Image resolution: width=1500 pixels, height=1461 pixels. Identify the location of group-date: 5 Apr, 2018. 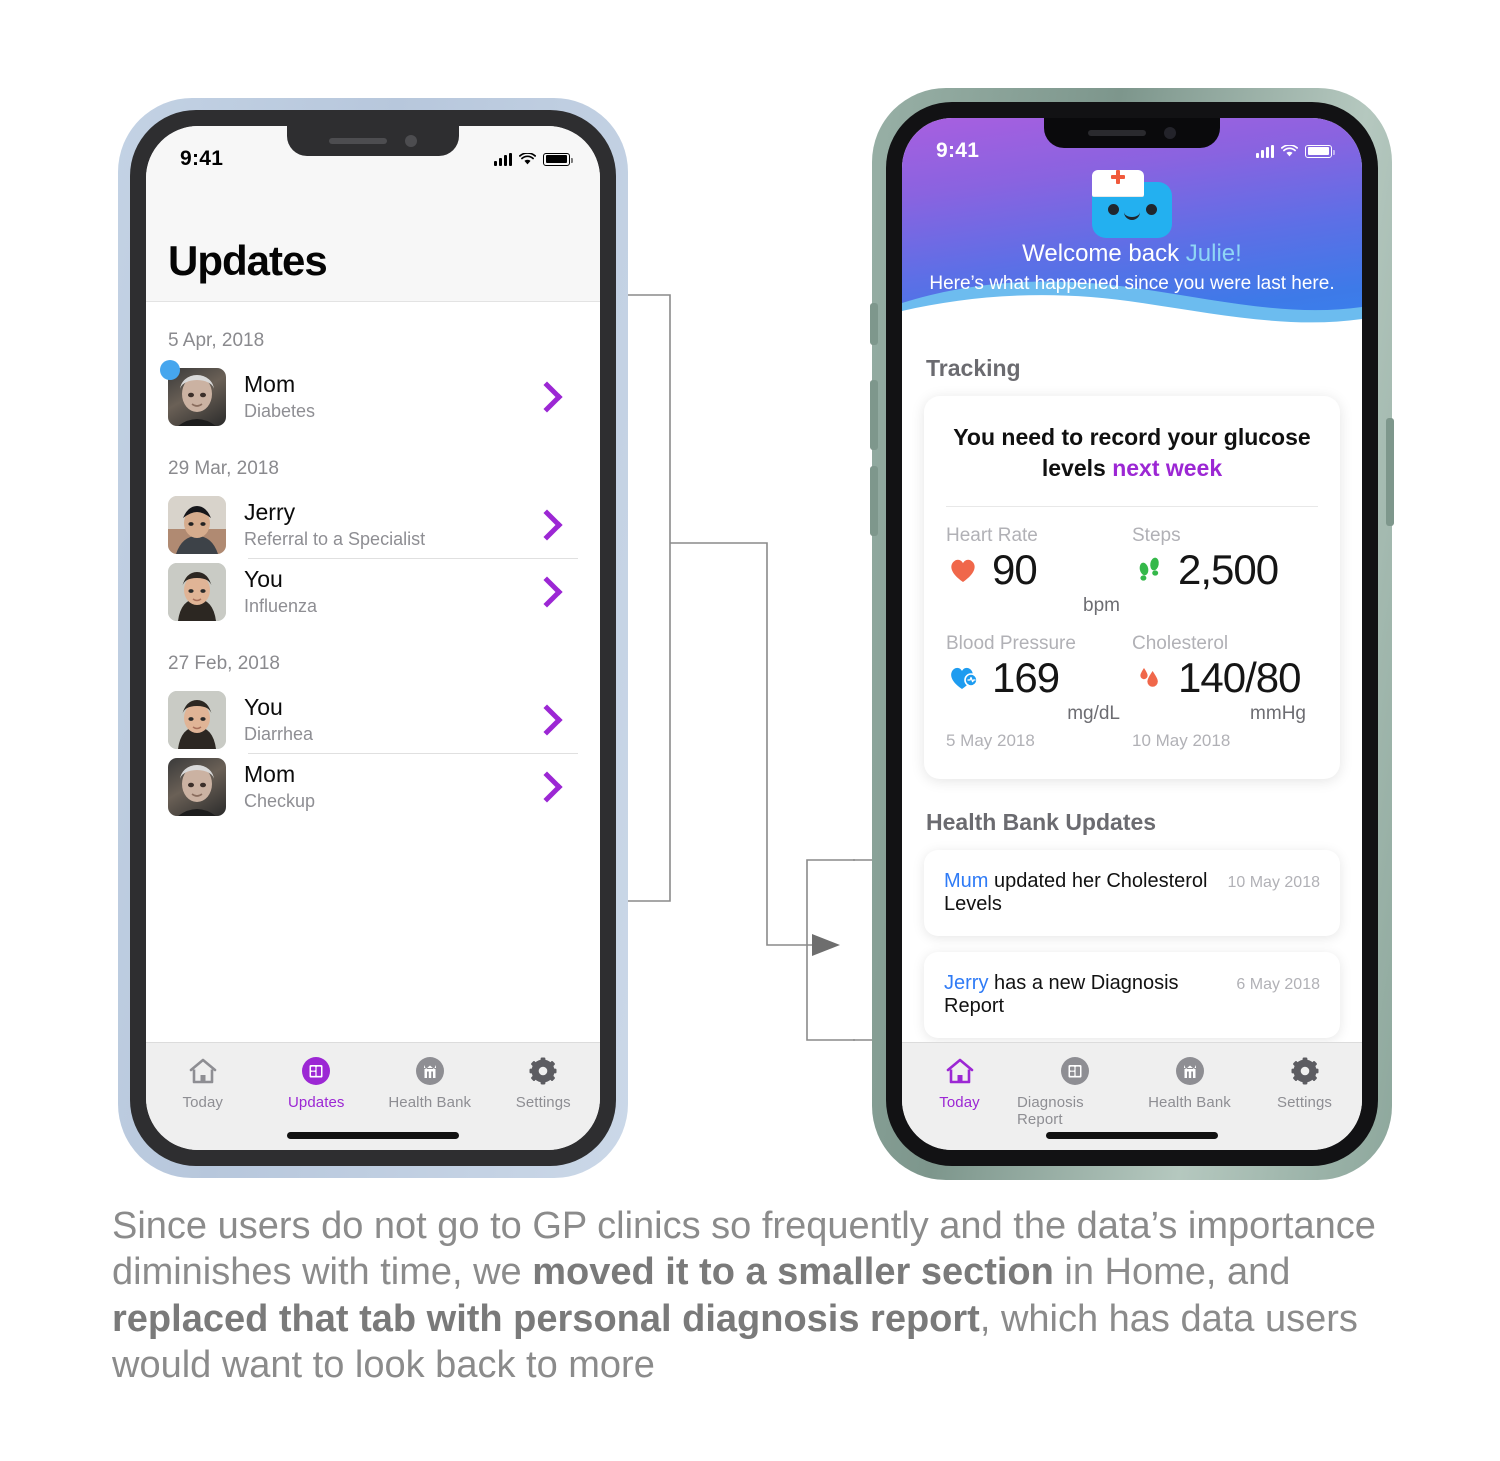
(216, 340).